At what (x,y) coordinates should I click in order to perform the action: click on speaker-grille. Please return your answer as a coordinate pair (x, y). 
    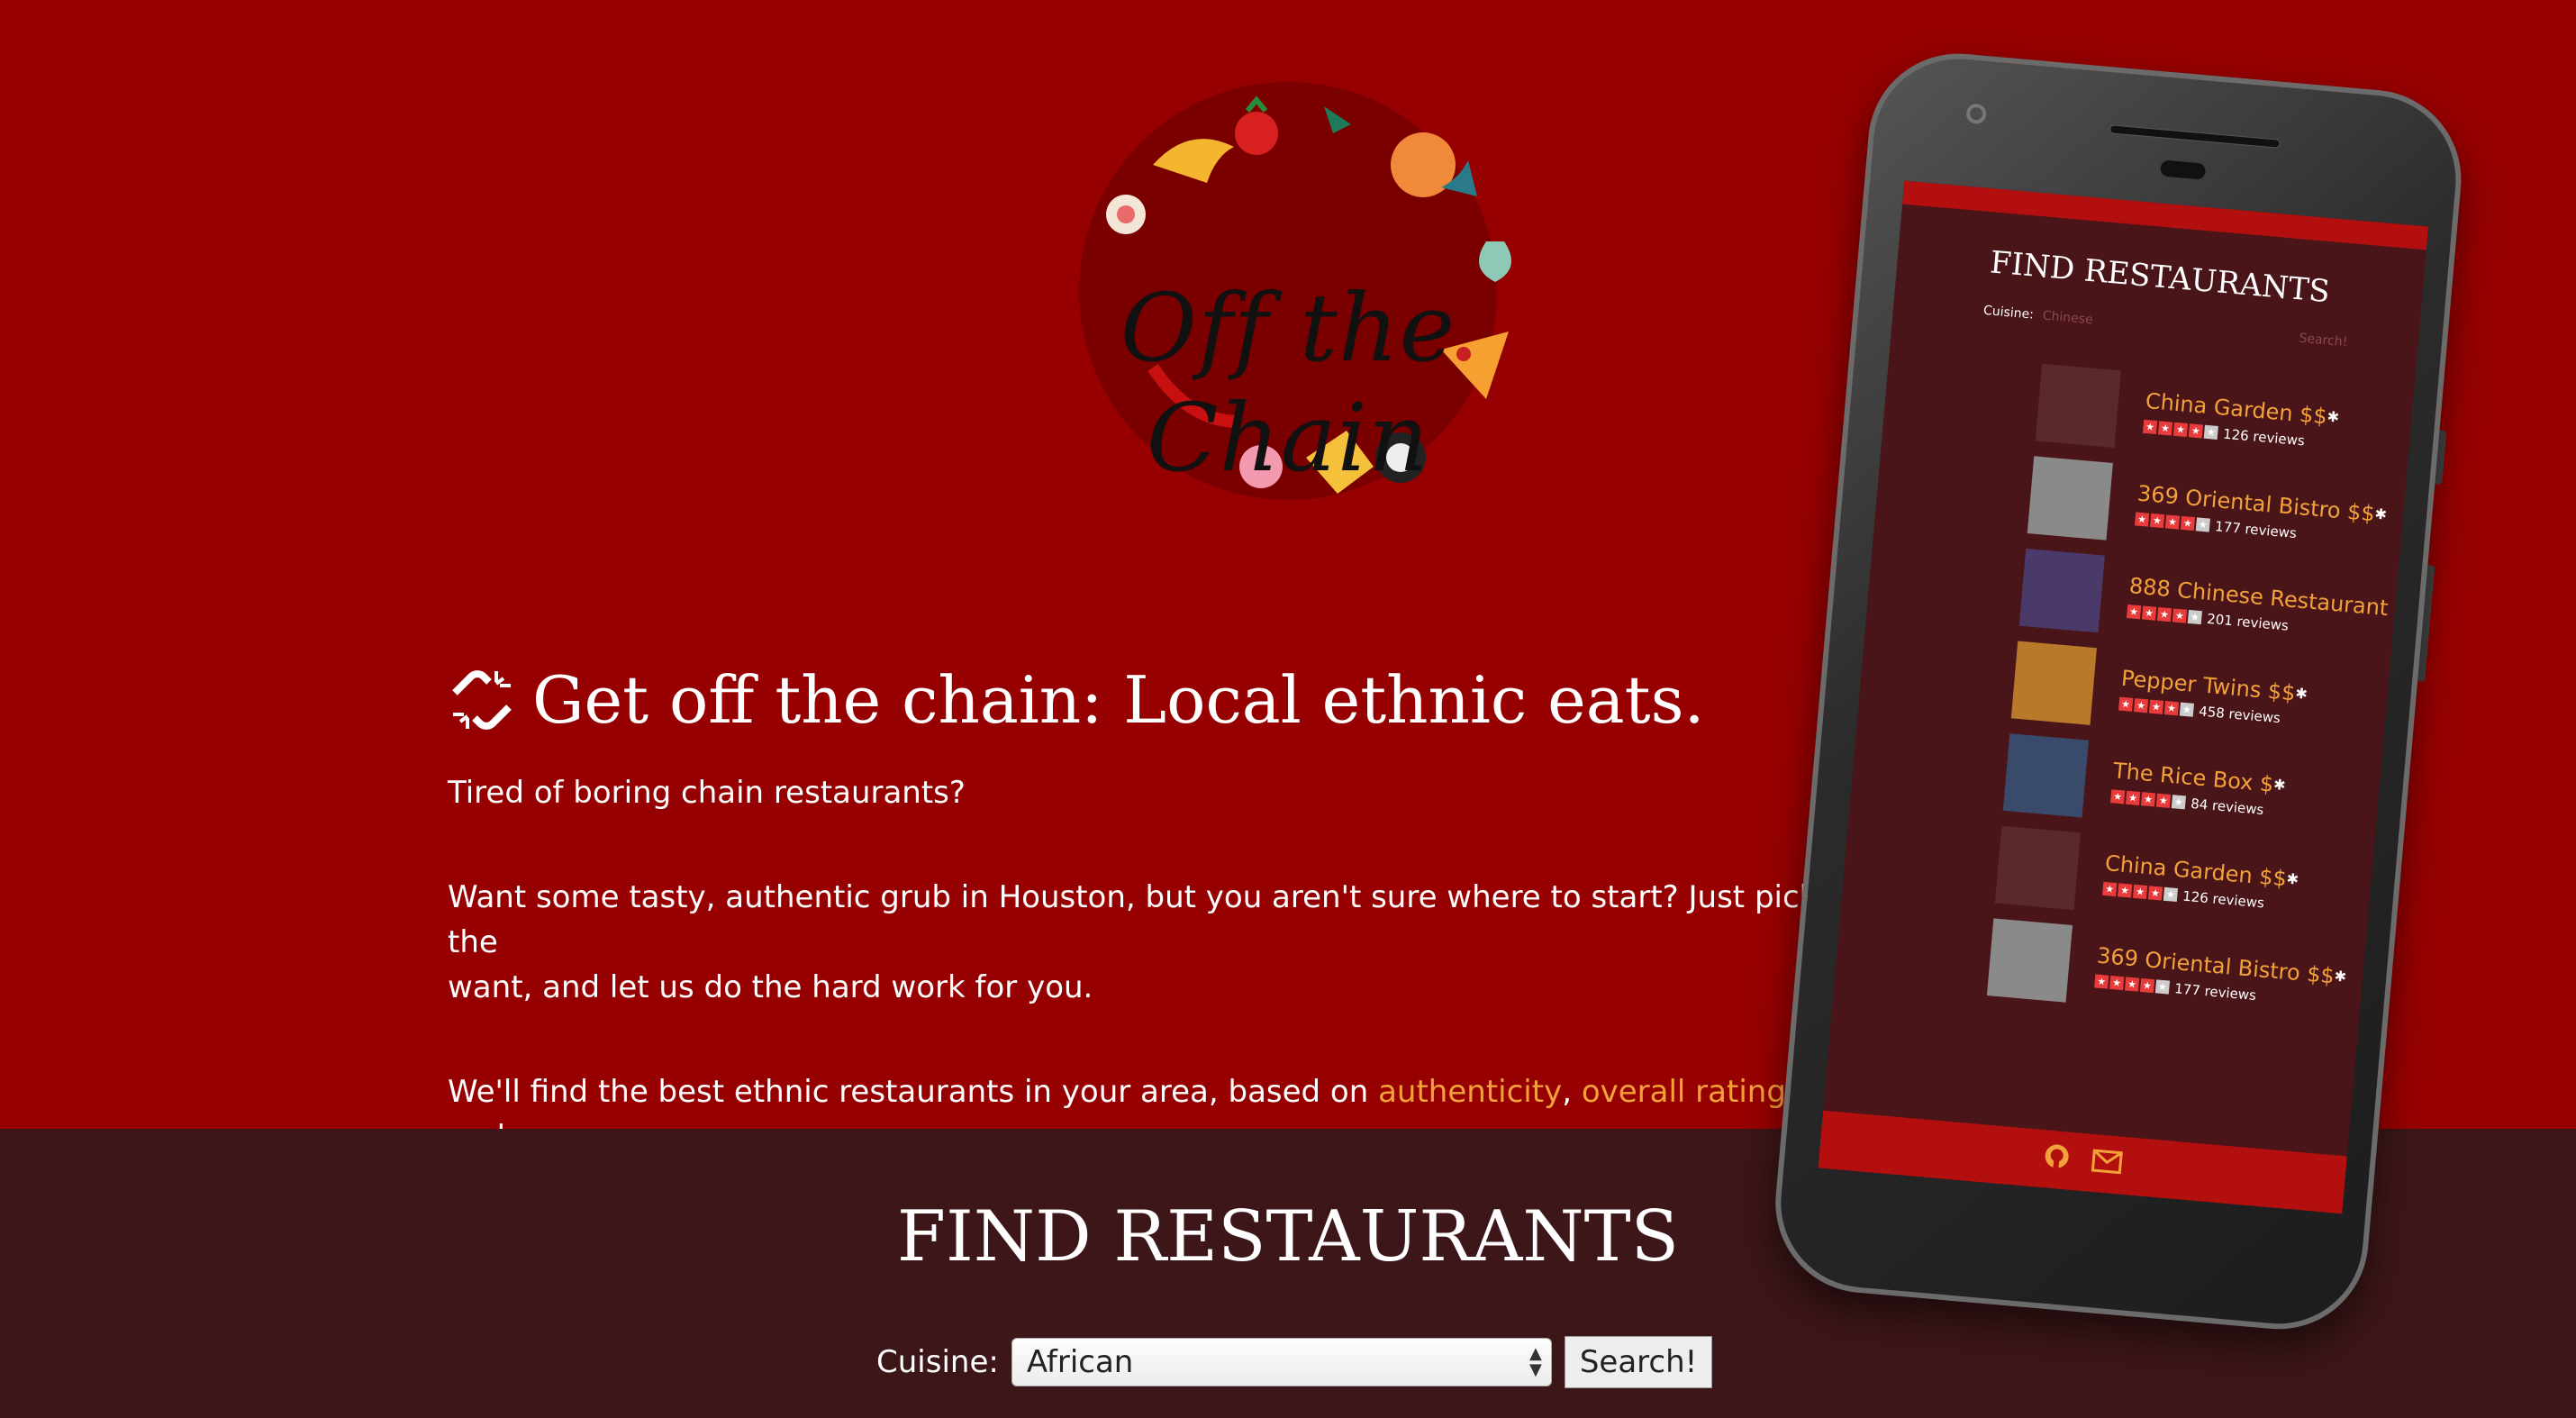
    Looking at the image, I should click on (2195, 136).